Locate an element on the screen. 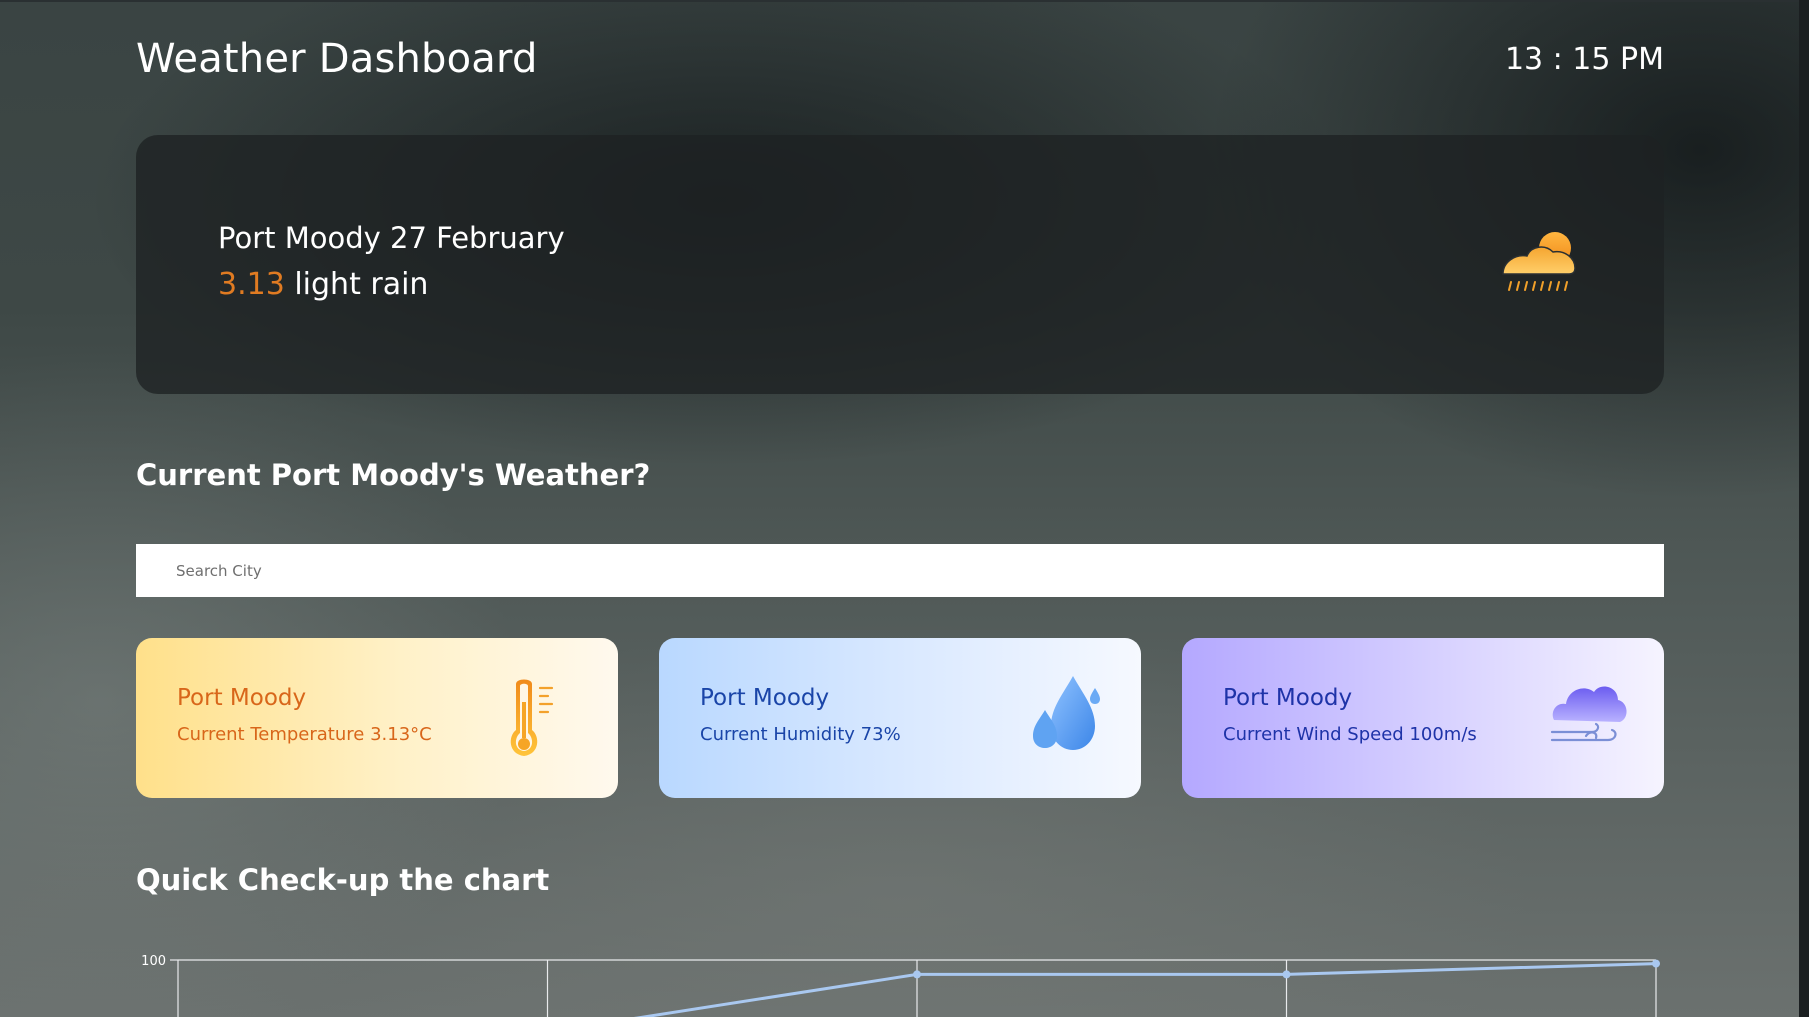 This screenshot has width=1809, height=1017. search-input is located at coordinates (900, 570).